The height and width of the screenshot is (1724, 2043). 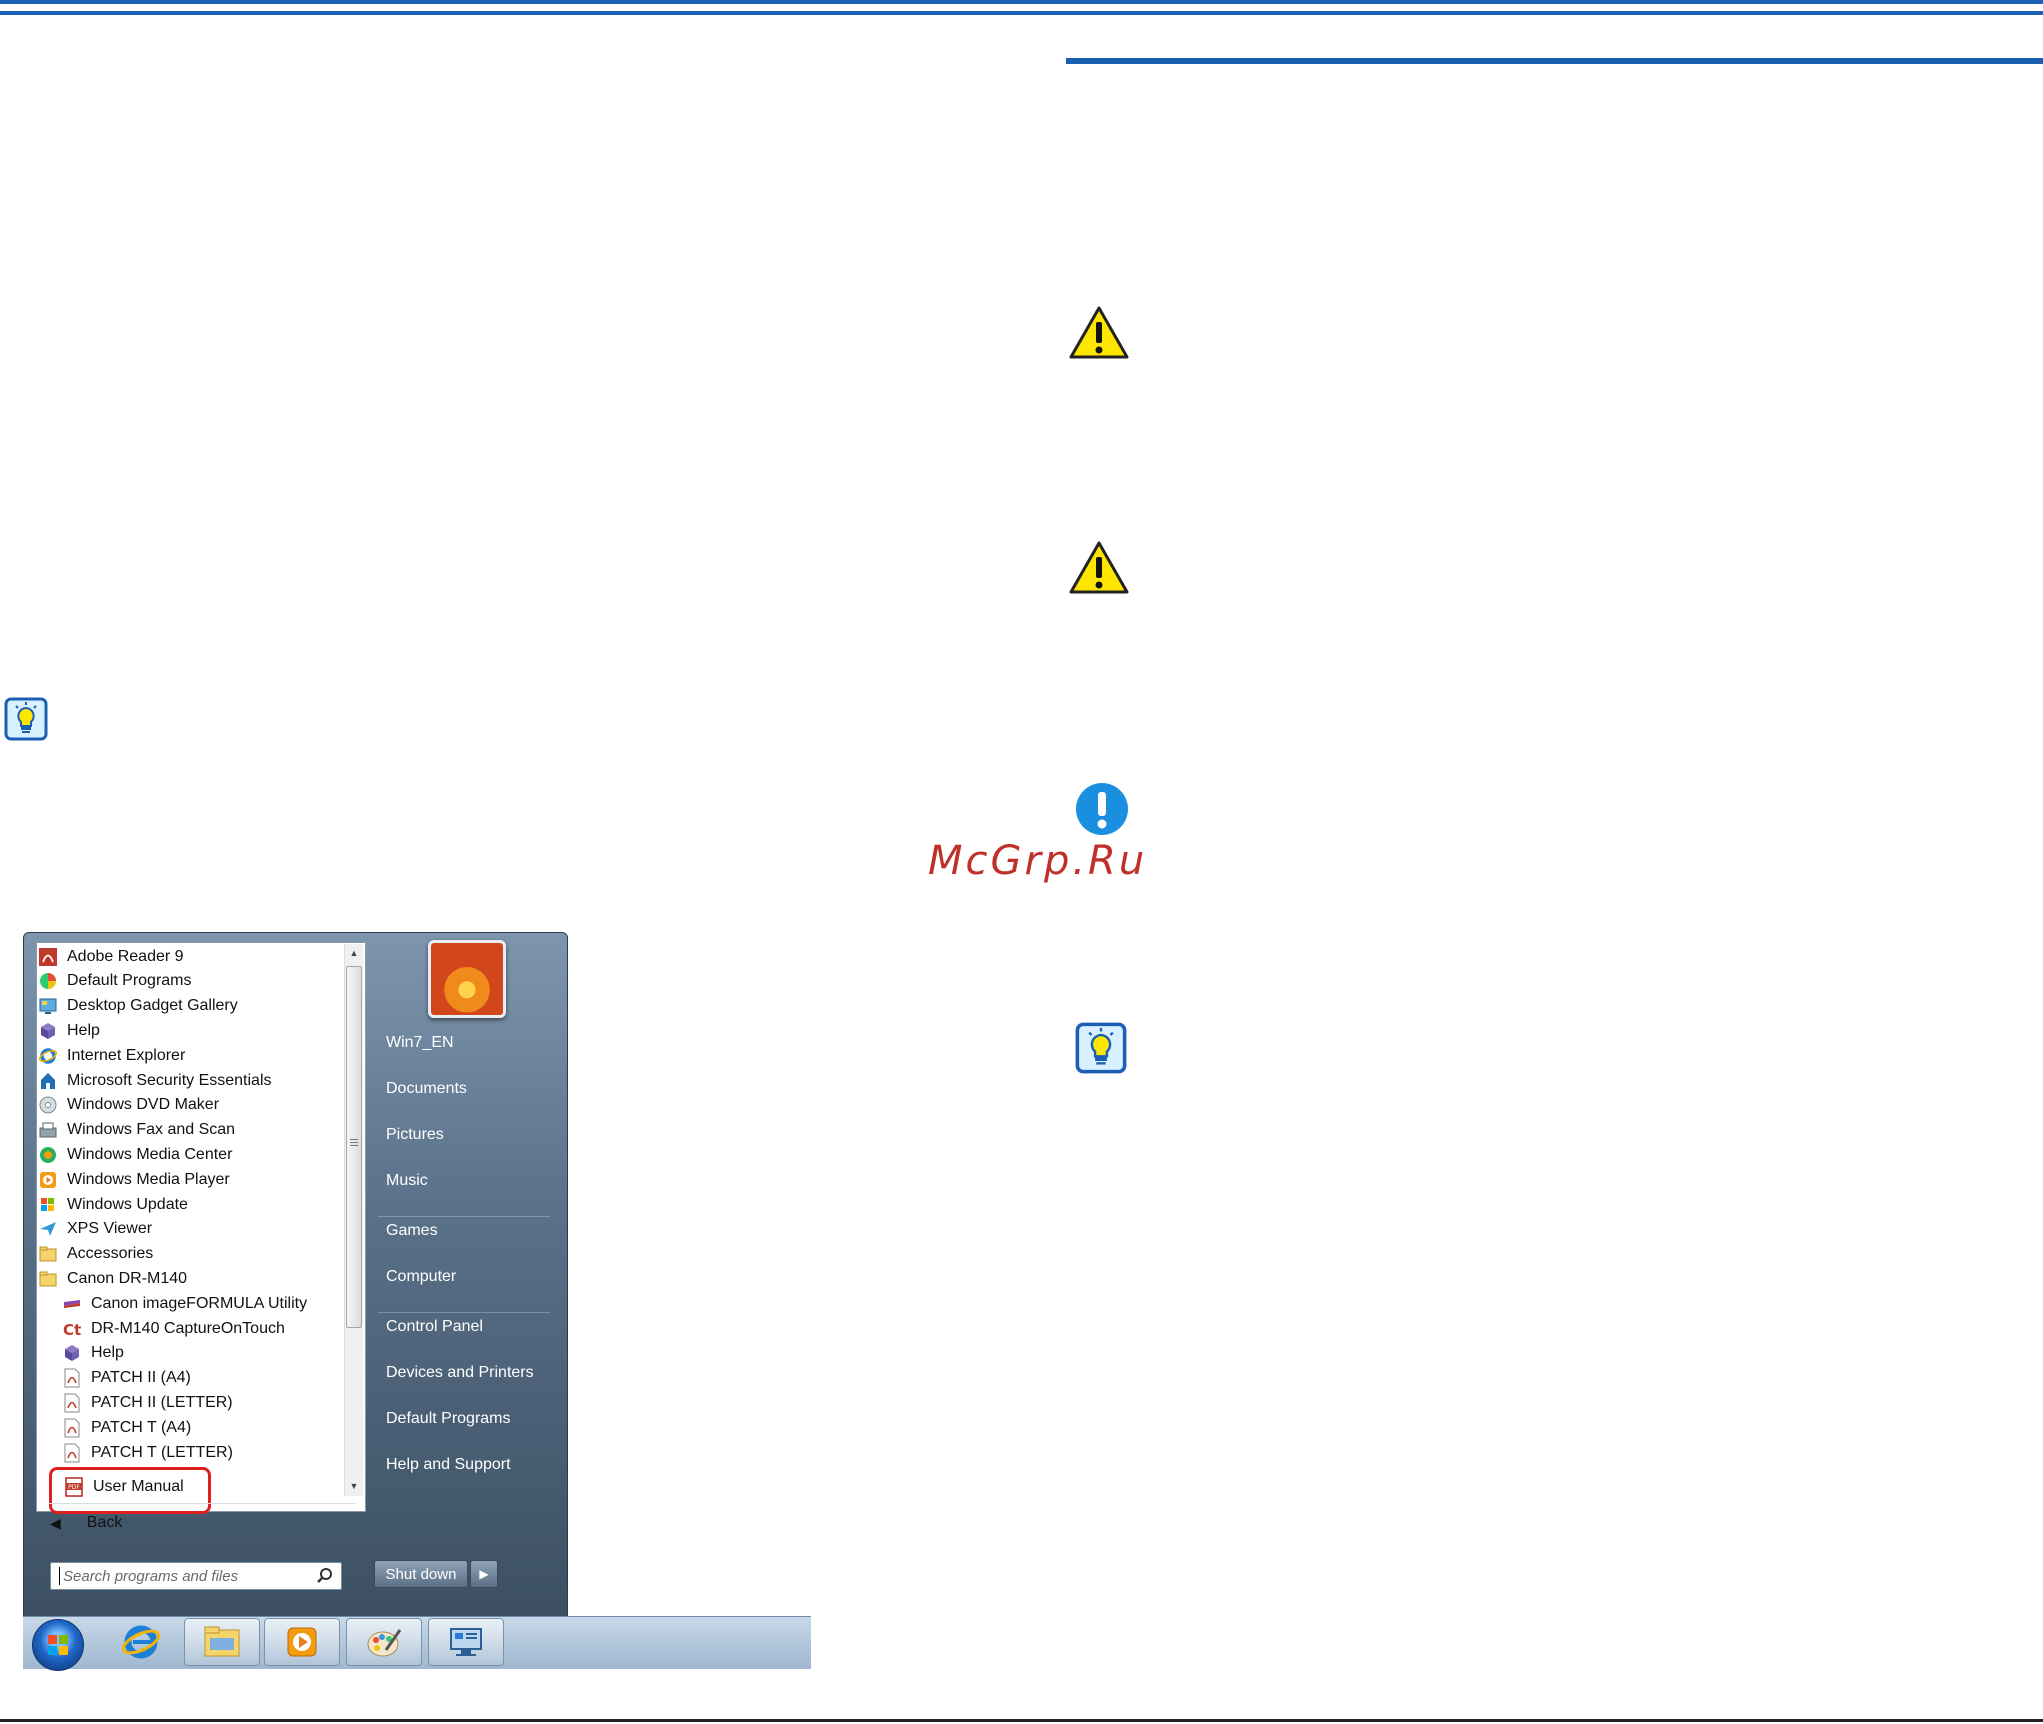 What do you see at coordinates (127, 1278) in the screenshot?
I see `program-item-label: Canon DR-M140` at bounding box center [127, 1278].